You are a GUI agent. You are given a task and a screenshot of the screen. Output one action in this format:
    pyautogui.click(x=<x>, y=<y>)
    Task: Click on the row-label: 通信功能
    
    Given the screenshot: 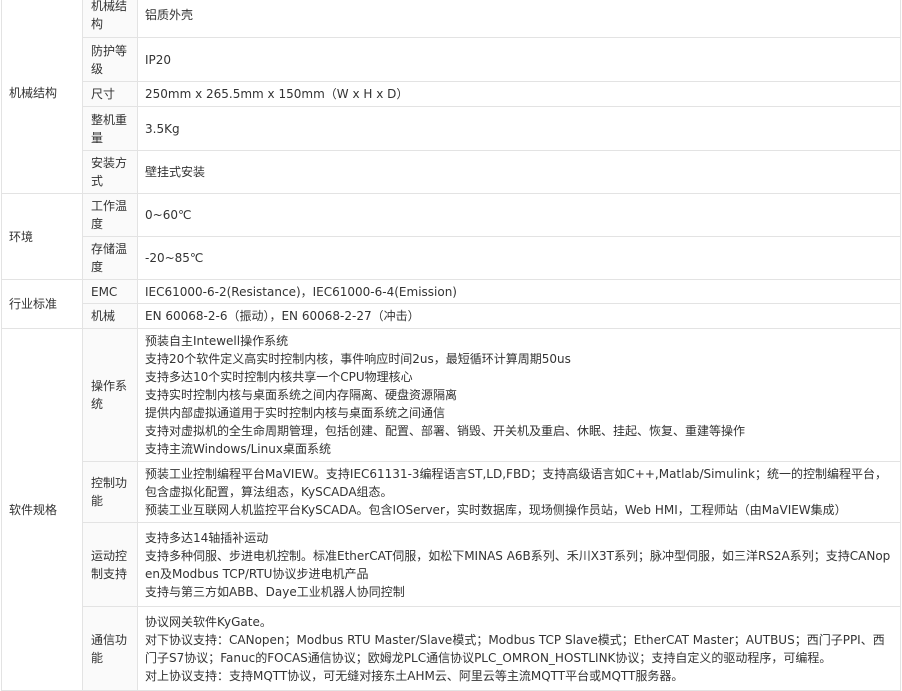 What is the action you would take?
    pyautogui.click(x=110, y=648)
    